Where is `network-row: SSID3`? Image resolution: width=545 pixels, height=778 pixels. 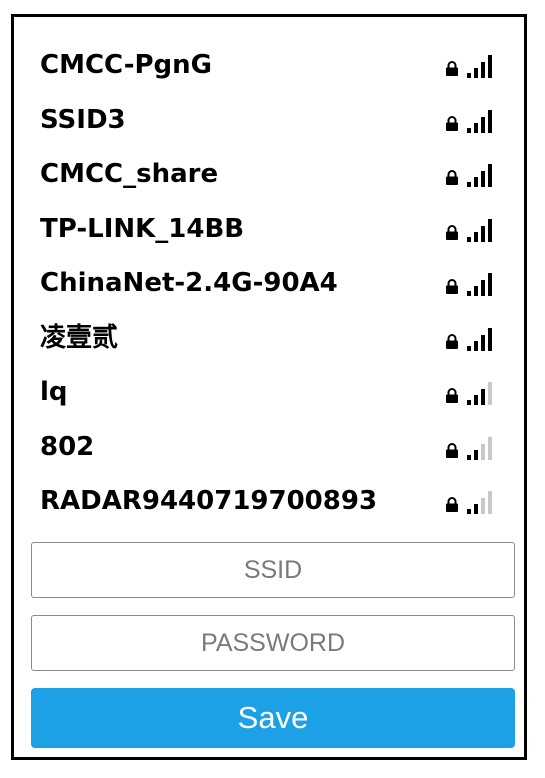
network-row: SSID3 is located at coordinates (269, 121).